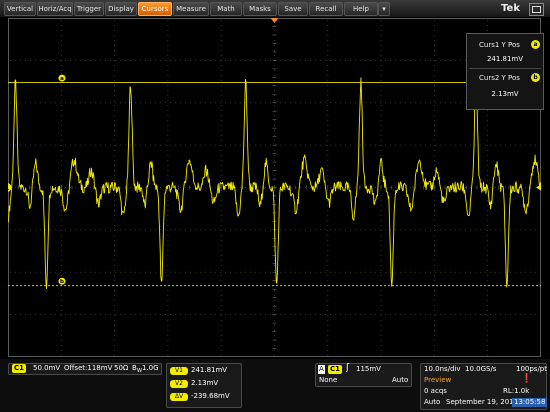 The width and height of the screenshot is (550, 412). What do you see at coordinates (55, 9) in the screenshot?
I see `menu-horiz-acq: Horiz/Acq` at bounding box center [55, 9].